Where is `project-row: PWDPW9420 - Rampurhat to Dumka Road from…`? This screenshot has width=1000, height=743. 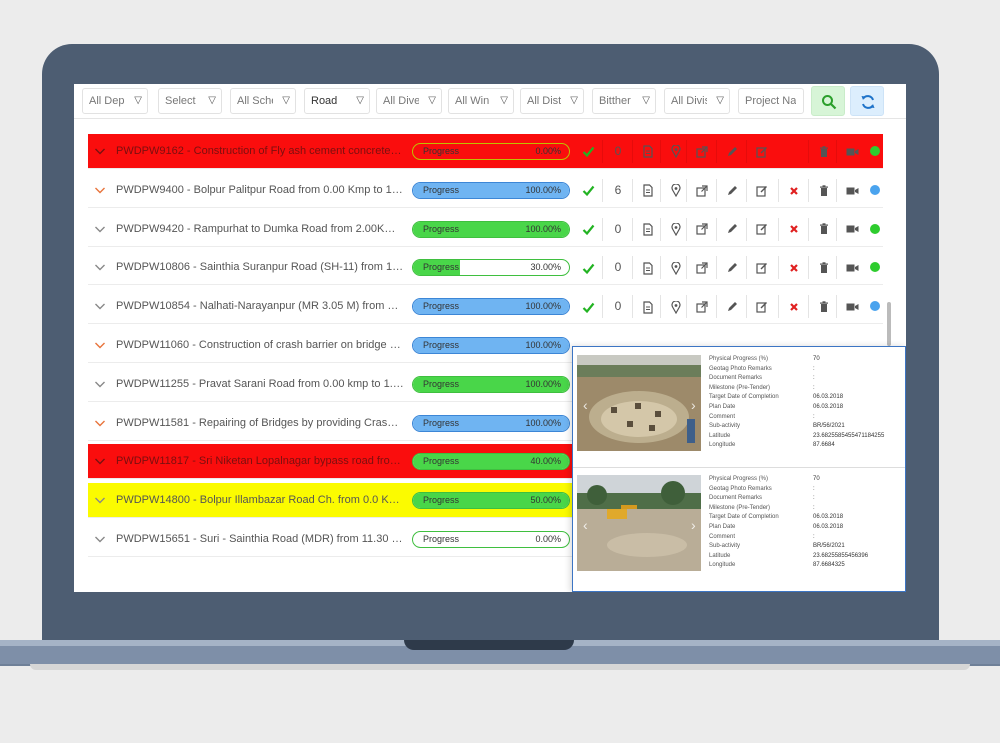 project-row: PWDPW9420 - Rampurhat to Dumka Road from… is located at coordinates (485, 229).